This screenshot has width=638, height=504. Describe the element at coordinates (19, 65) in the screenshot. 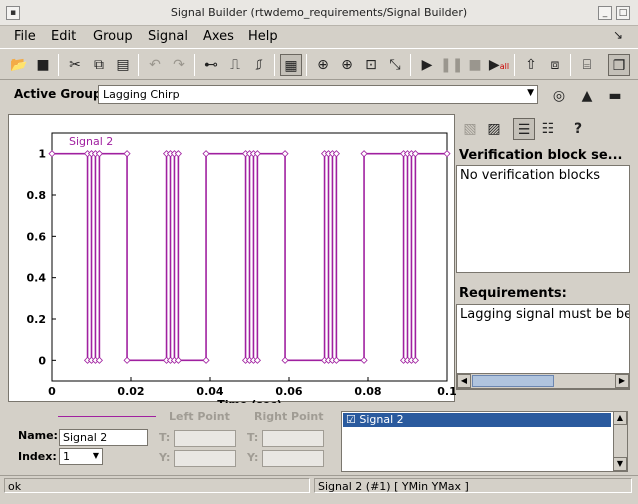

I see `open-folder-icon: 📂` at that location.